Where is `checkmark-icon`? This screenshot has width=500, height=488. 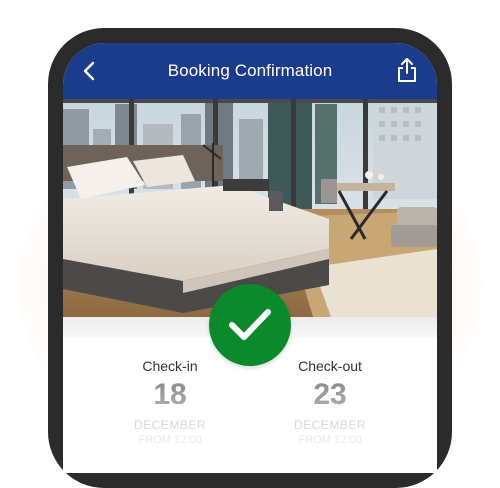
checkmark-icon is located at coordinates (250, 324).